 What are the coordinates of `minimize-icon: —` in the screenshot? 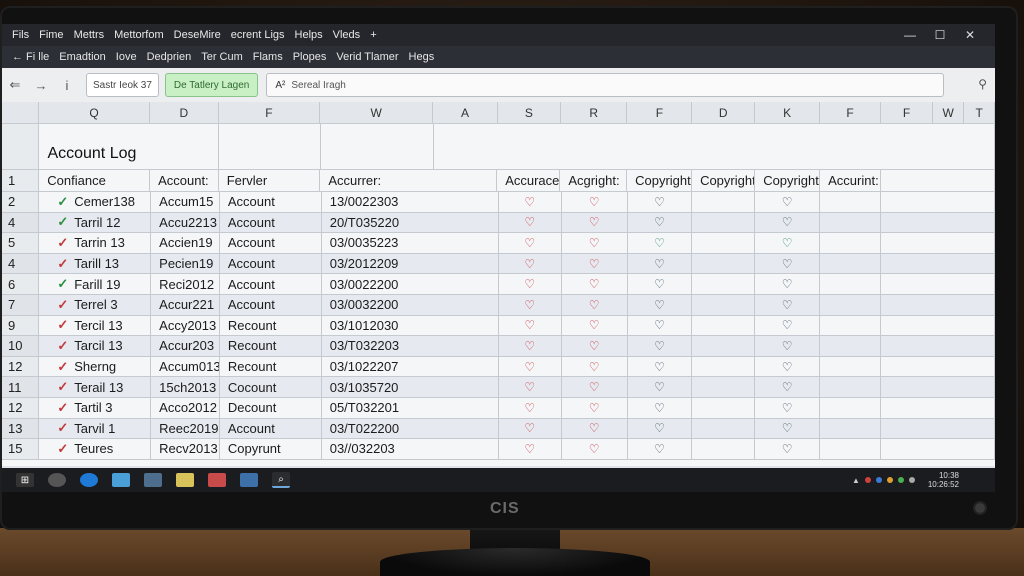 It's located at (910, 35).